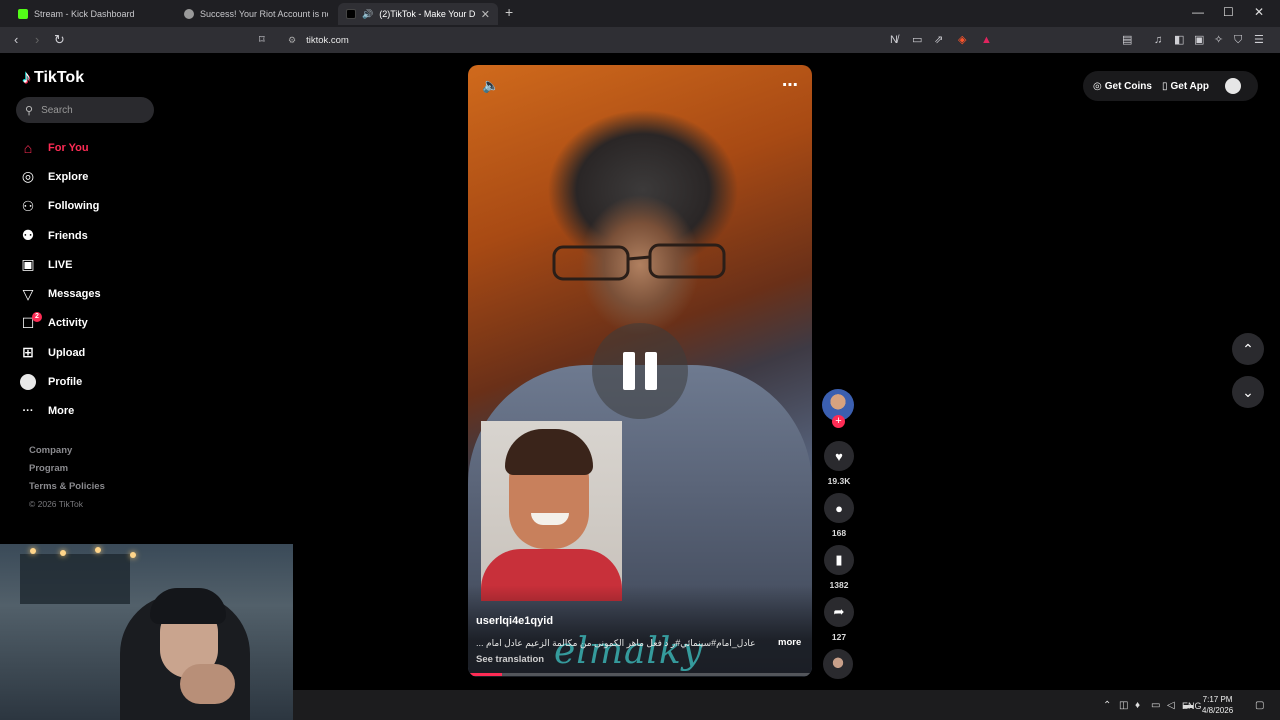 This screenshot has width=1280, height=720. What do you see at coordinates (37, 40) in the screenshot?
I see `forward-arrow-icon: ›` at bounding box center [37, 40].